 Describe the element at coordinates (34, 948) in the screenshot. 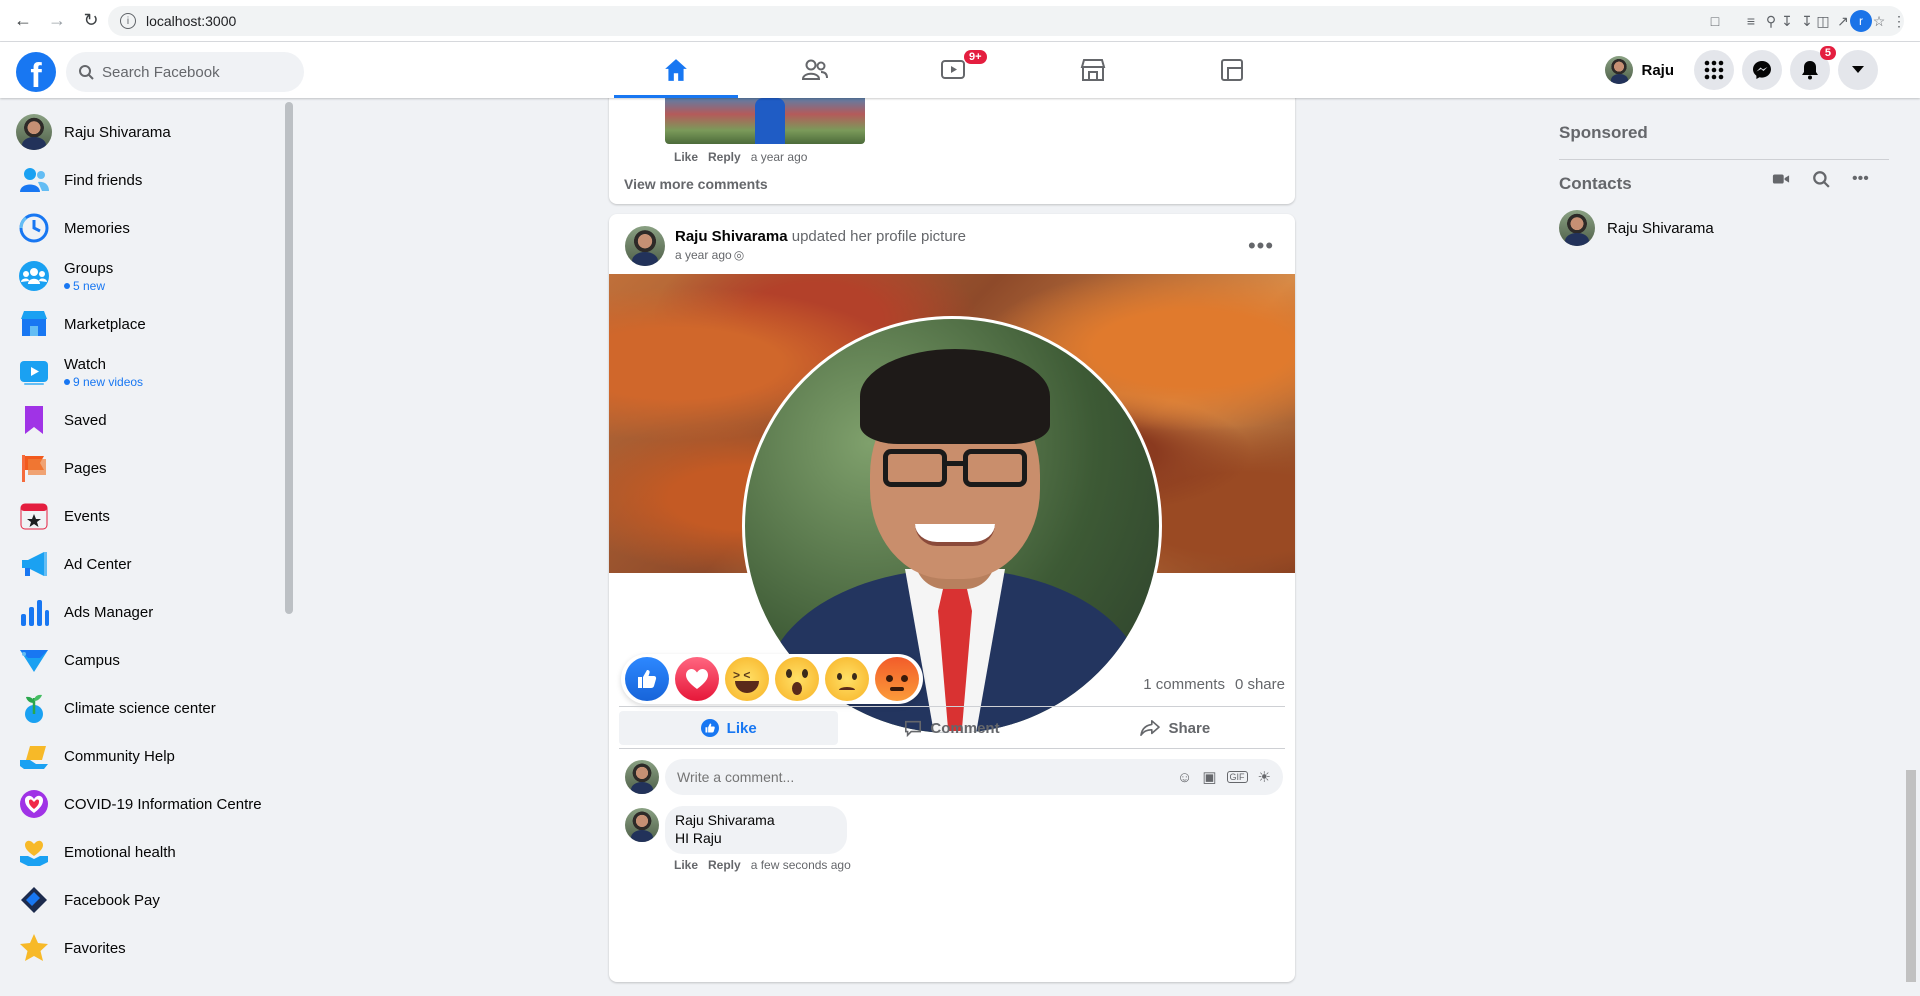

I see `star-icon` at that location.